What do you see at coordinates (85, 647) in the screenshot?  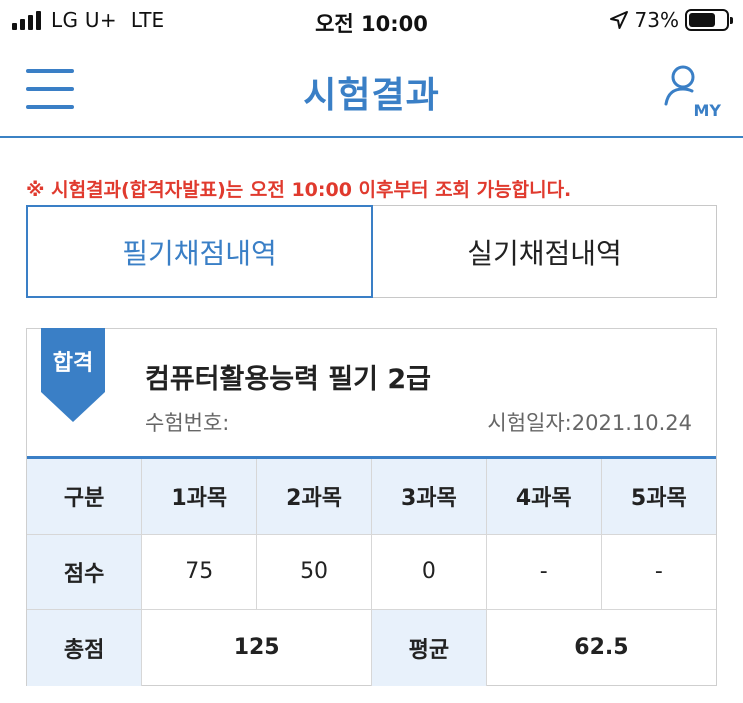 I see `total-label: 총점` at bounding box center [85, 647].